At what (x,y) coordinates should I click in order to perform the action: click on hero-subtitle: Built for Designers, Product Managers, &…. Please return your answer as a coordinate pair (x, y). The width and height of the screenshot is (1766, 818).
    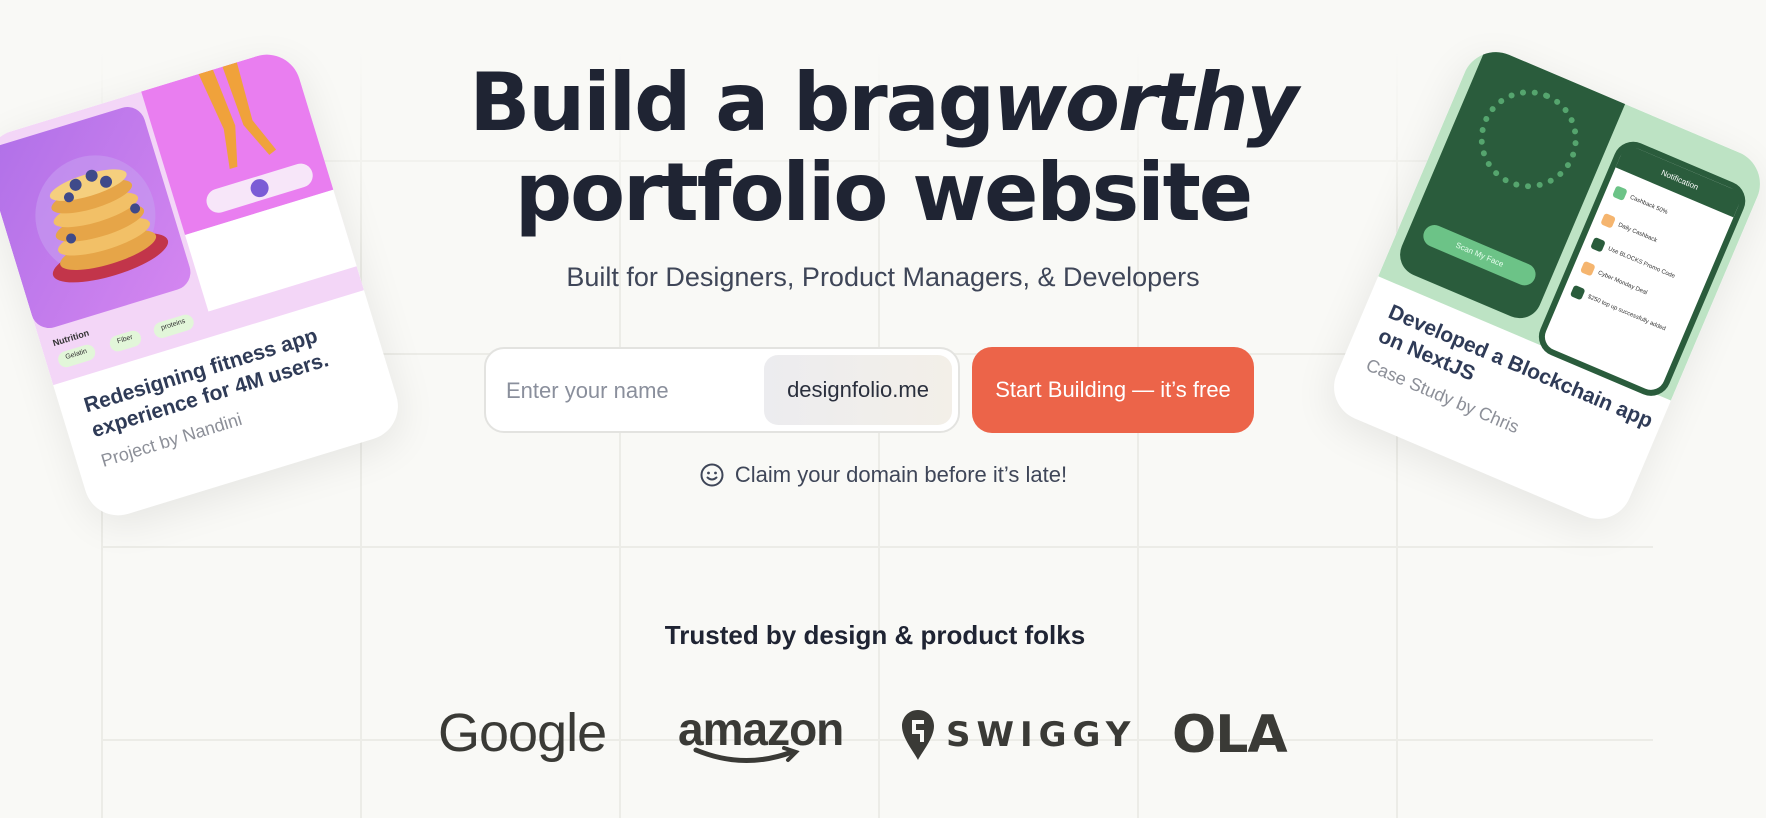
    Looking at the image, I should click on (883, 277).